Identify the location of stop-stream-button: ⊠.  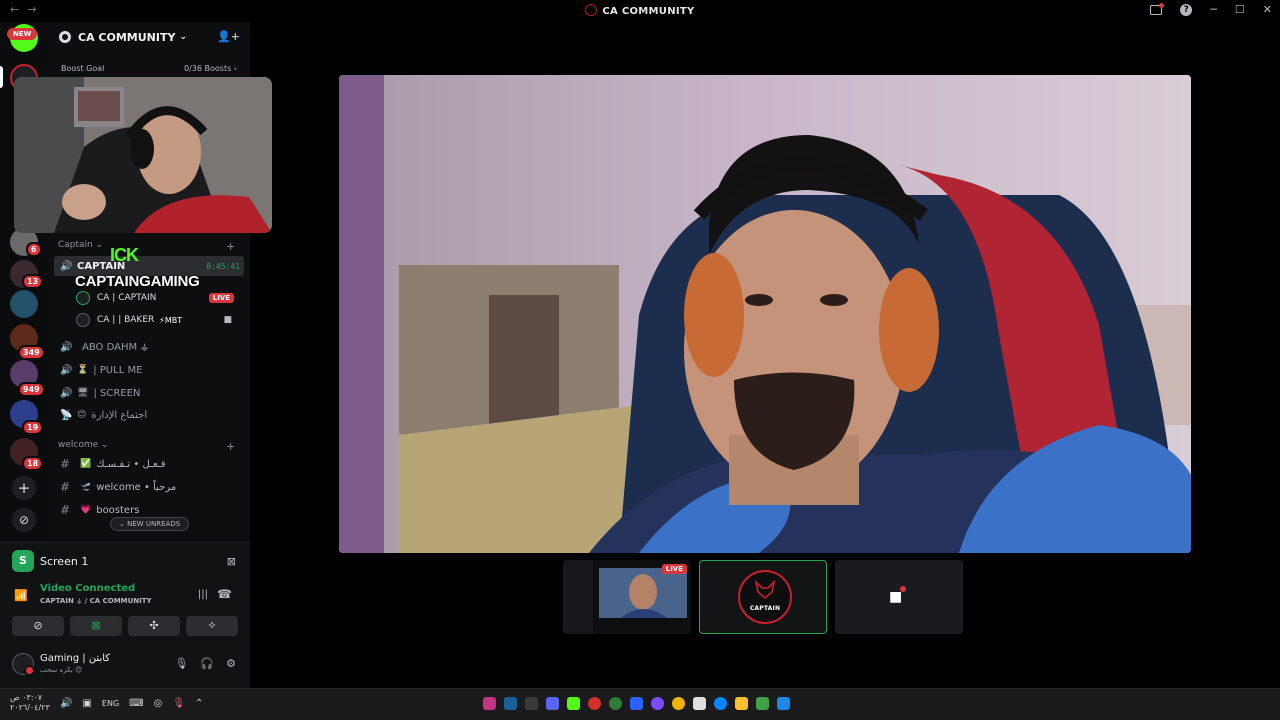
(96, 626).